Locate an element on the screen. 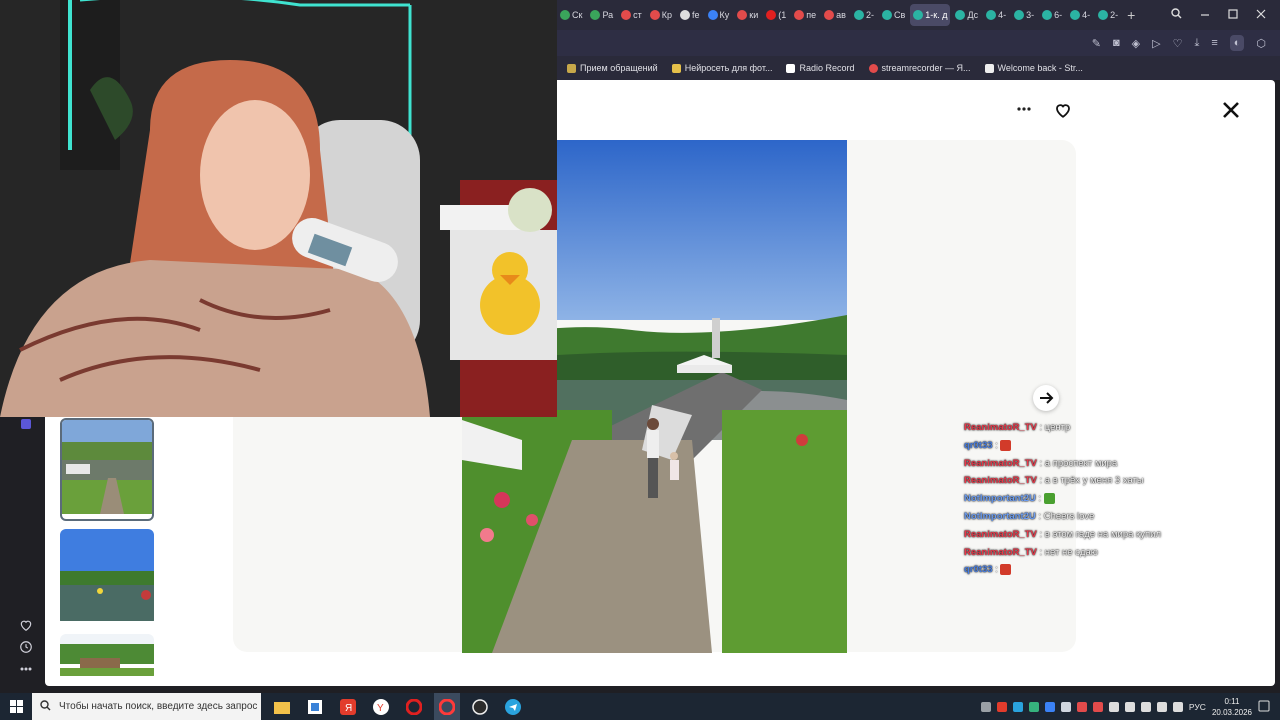  browser-tab: 6- is located at coordinates (1052, 15).